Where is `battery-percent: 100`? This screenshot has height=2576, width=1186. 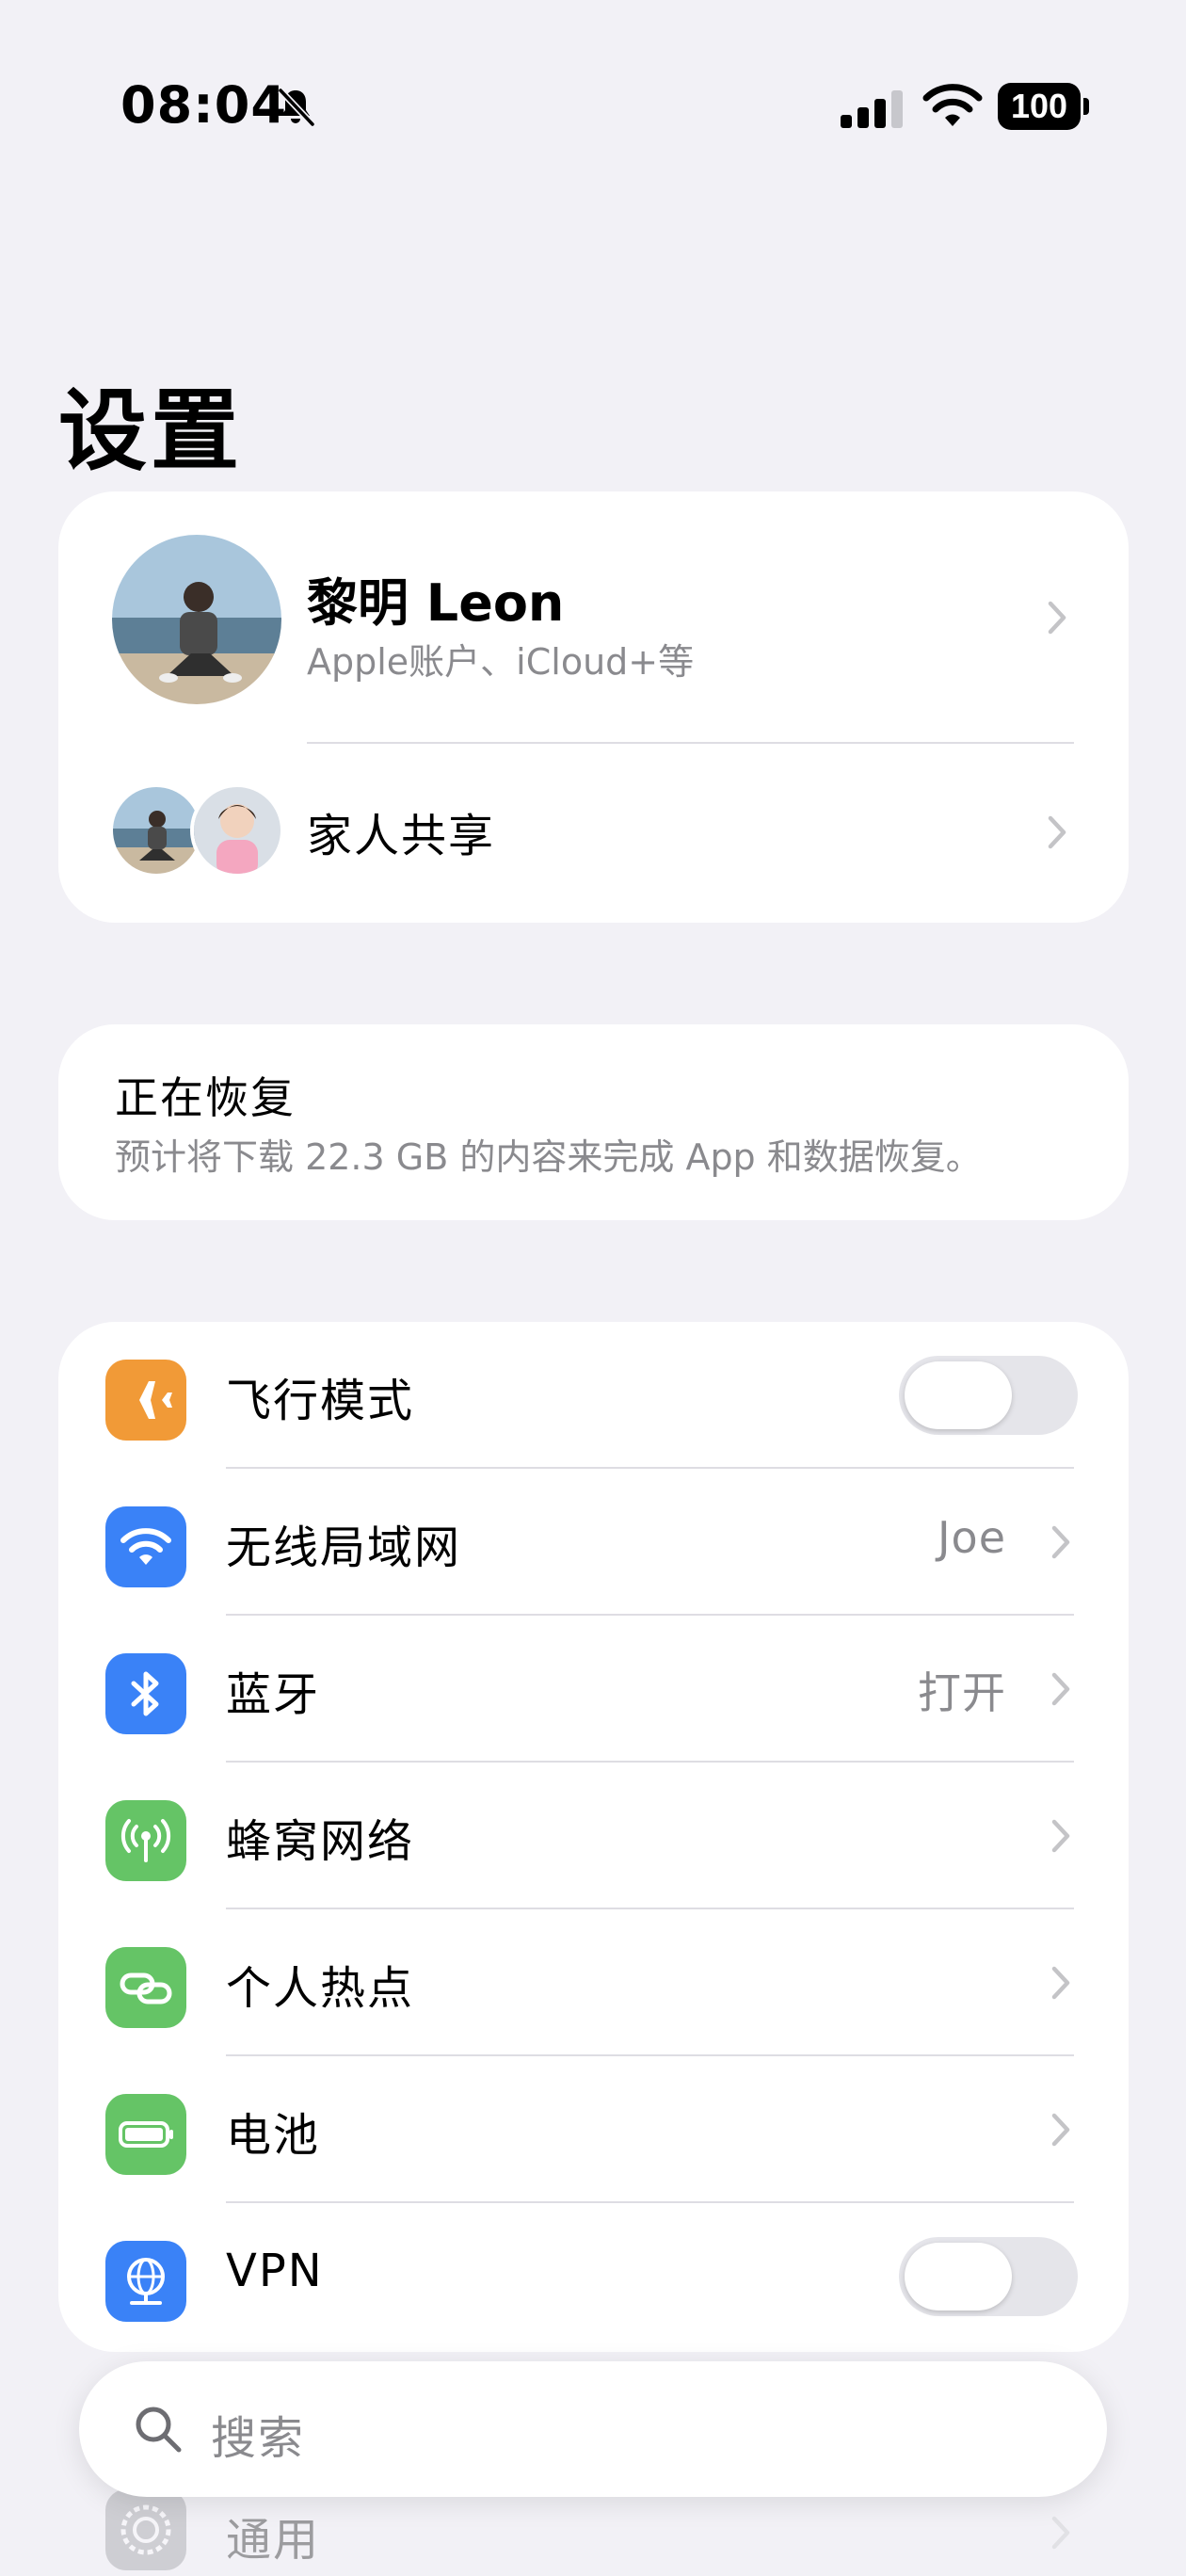 battery-percent: 100 is located at coordinates (1039, 106).